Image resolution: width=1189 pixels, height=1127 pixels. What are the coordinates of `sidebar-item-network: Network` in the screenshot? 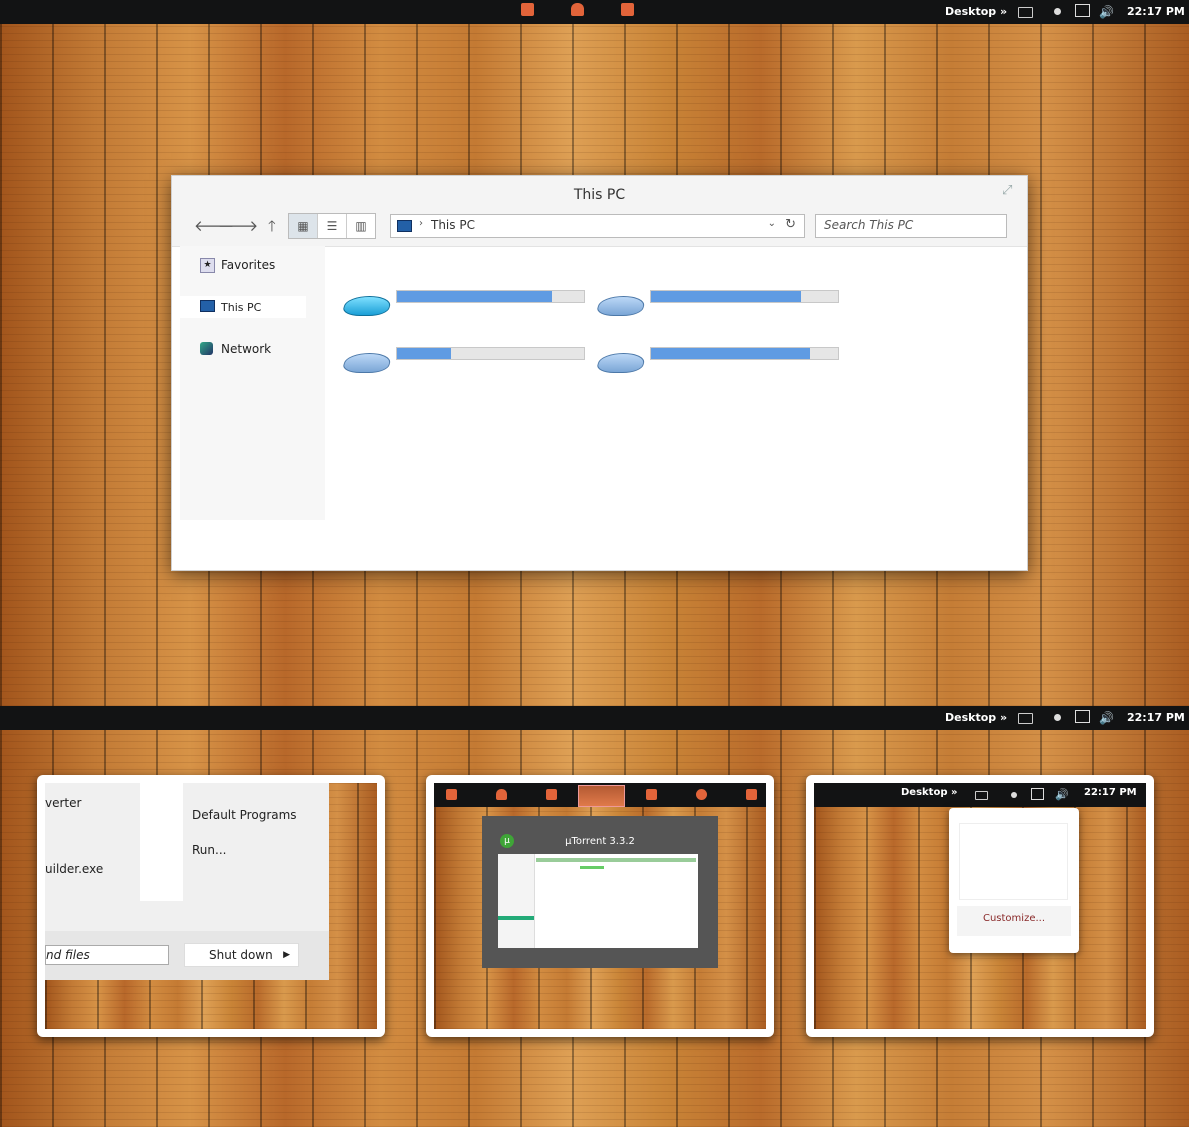 It's located at (243, 349).